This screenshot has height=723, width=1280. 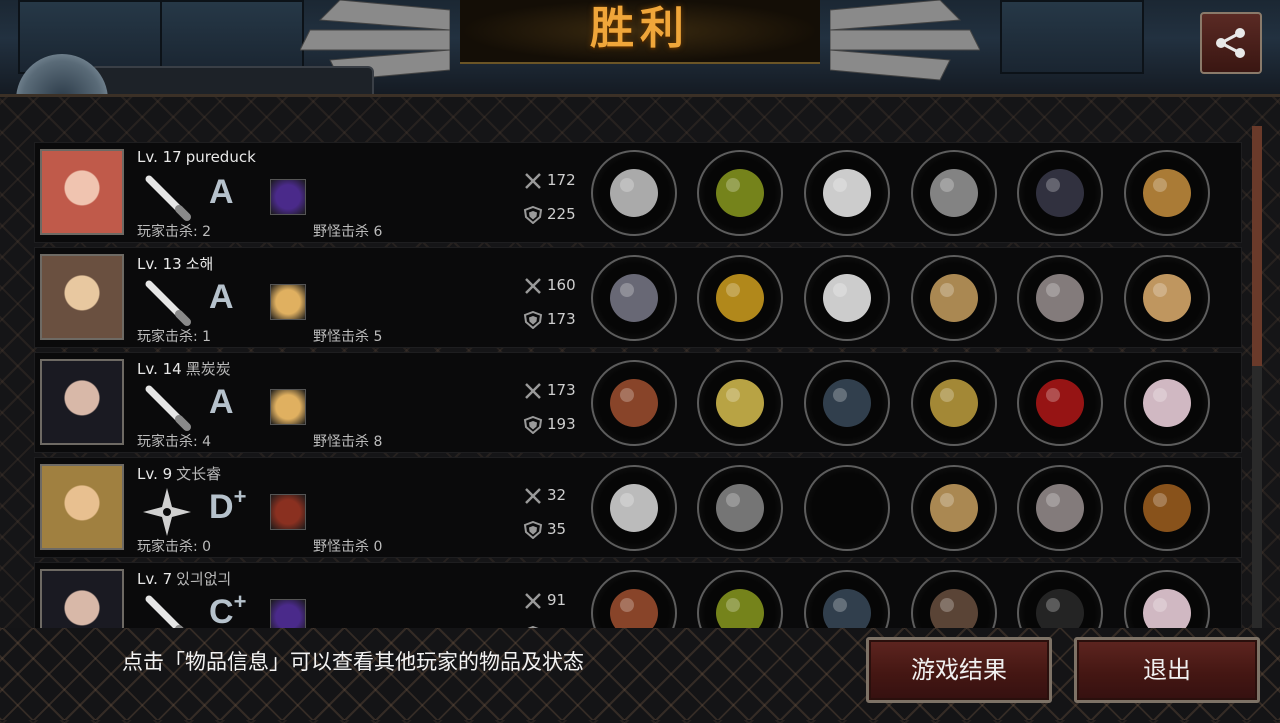 I want to click on defense-value: 225, so click(x=561, y=214).